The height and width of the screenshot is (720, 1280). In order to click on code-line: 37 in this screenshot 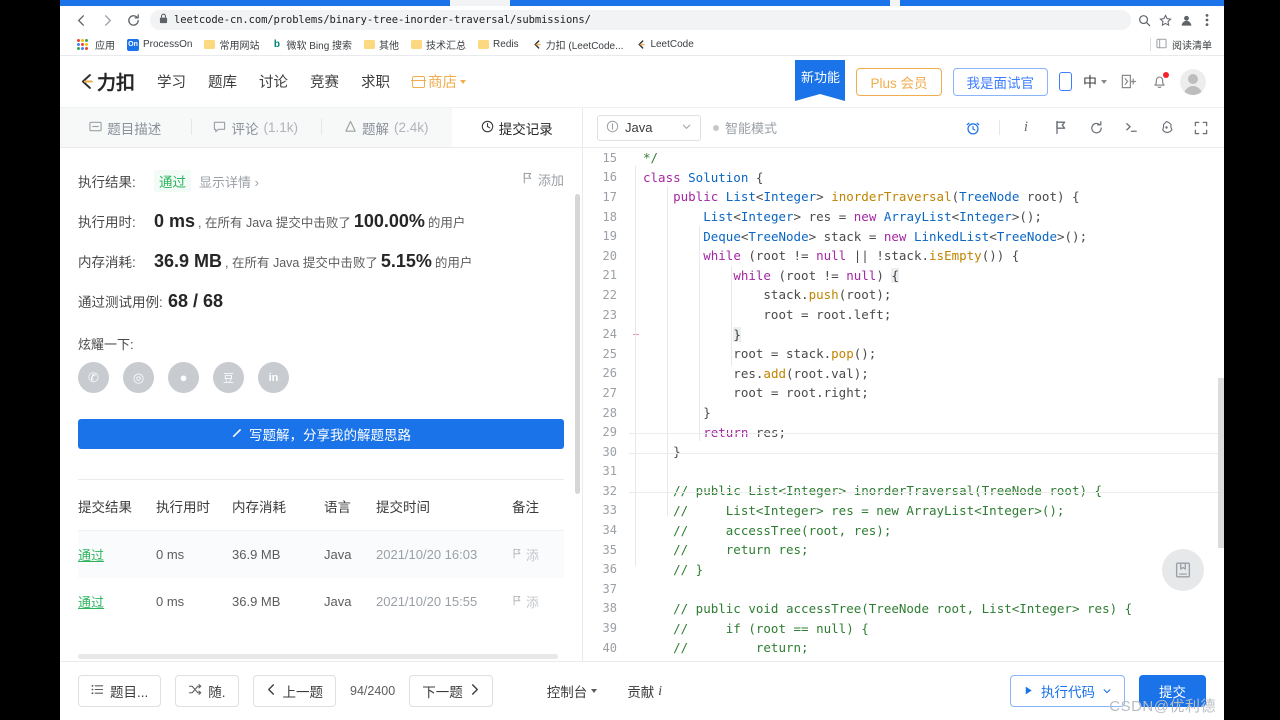, I will do `click(903, 589)`.